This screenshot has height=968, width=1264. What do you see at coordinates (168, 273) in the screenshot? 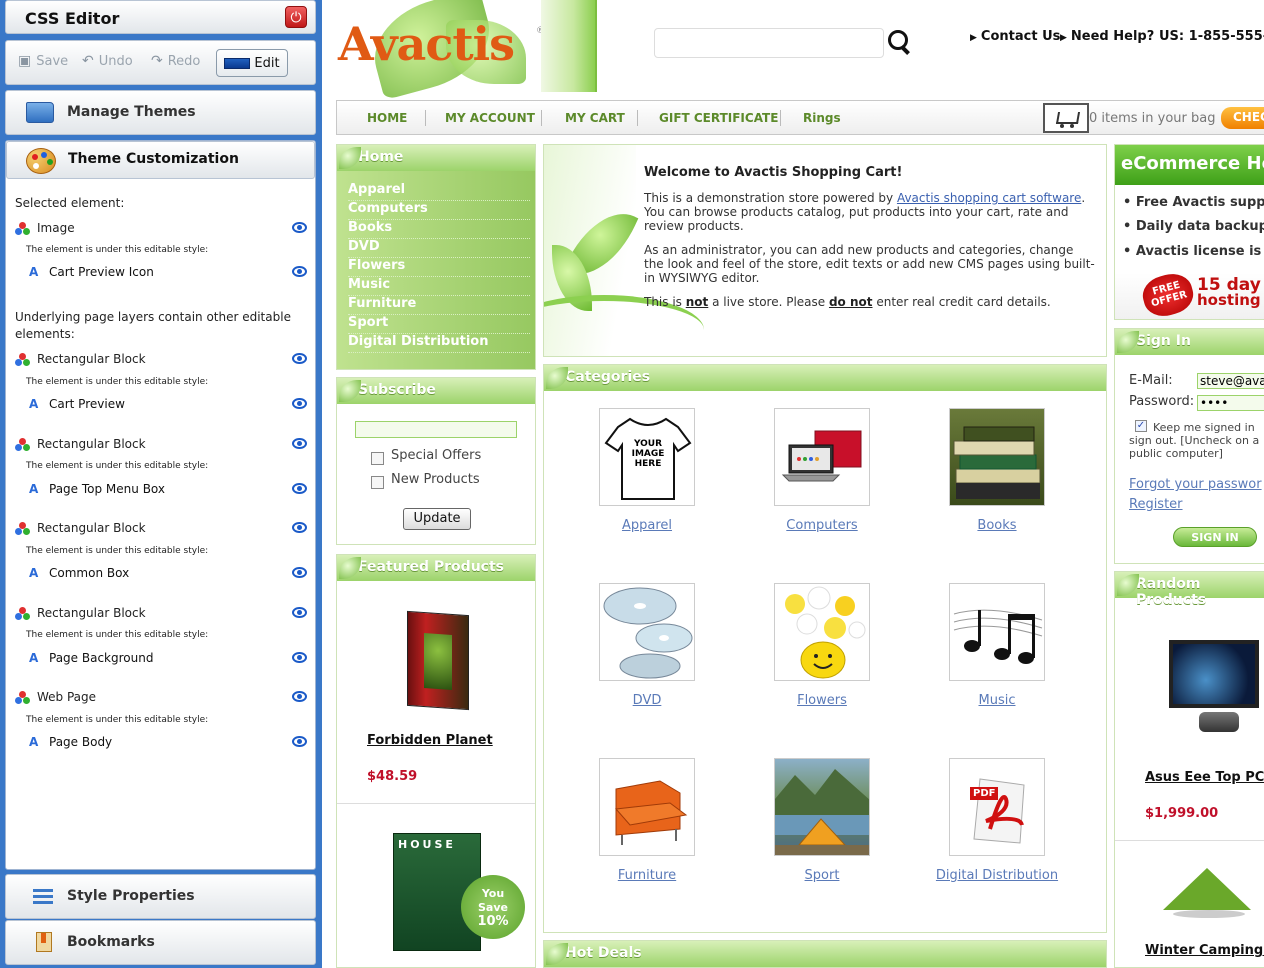
I see `selected-style-row: A Cart Preview Icon` at bounding box center [168, 273].